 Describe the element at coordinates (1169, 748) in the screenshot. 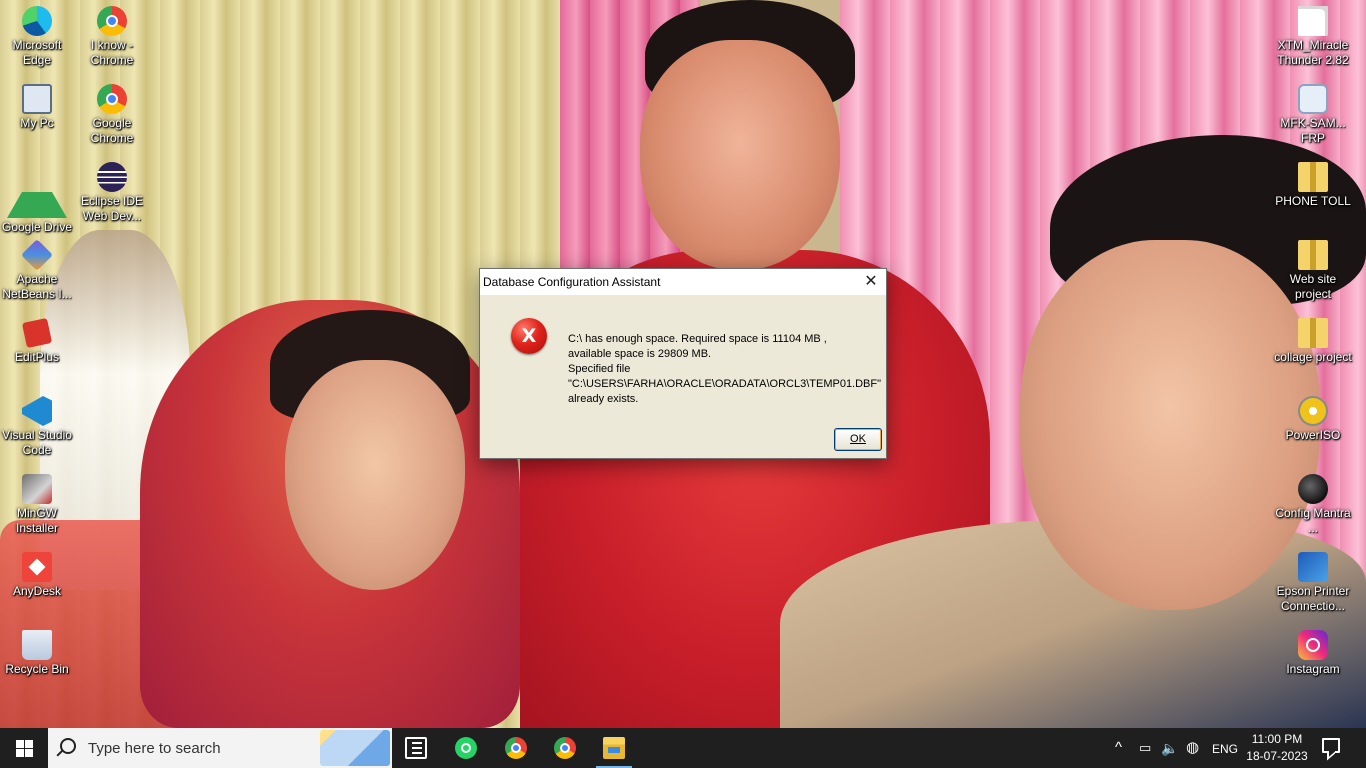

I see `volume-icon: 🔈` at that location.